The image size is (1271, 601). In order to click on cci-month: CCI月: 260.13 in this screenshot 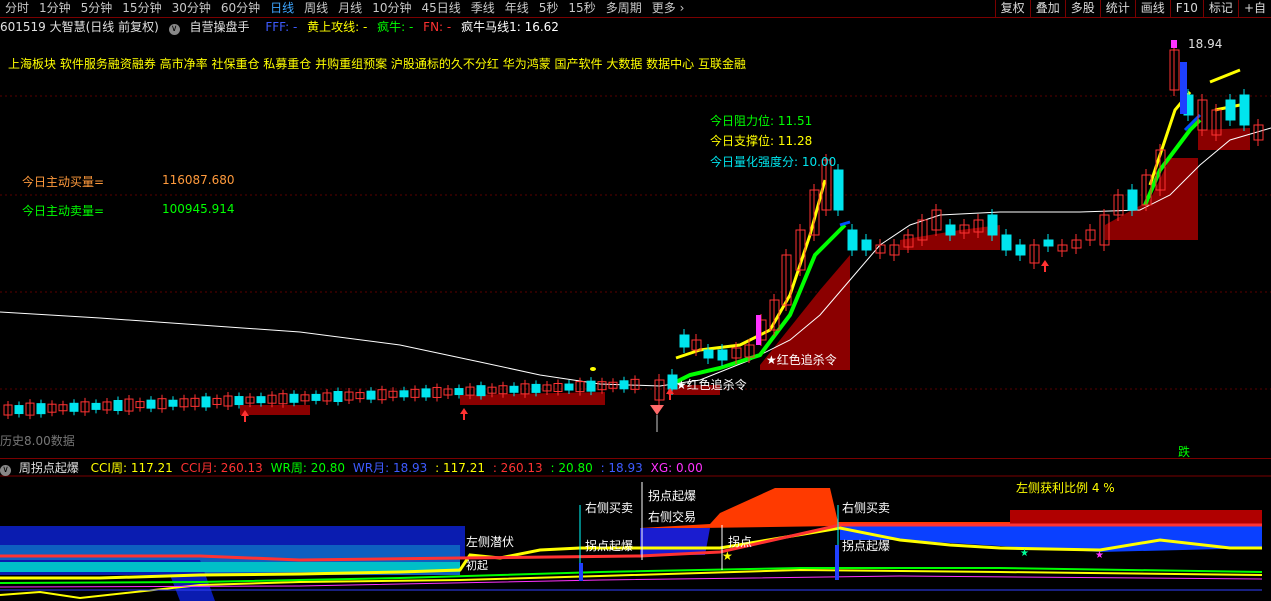, I will do `click(221, 468)`.